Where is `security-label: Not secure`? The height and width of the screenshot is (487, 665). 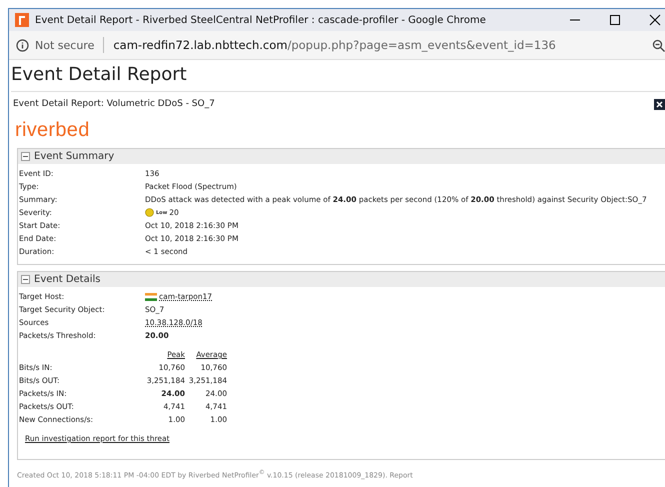
security-label: Not secure is located at coordinates (64, 45).